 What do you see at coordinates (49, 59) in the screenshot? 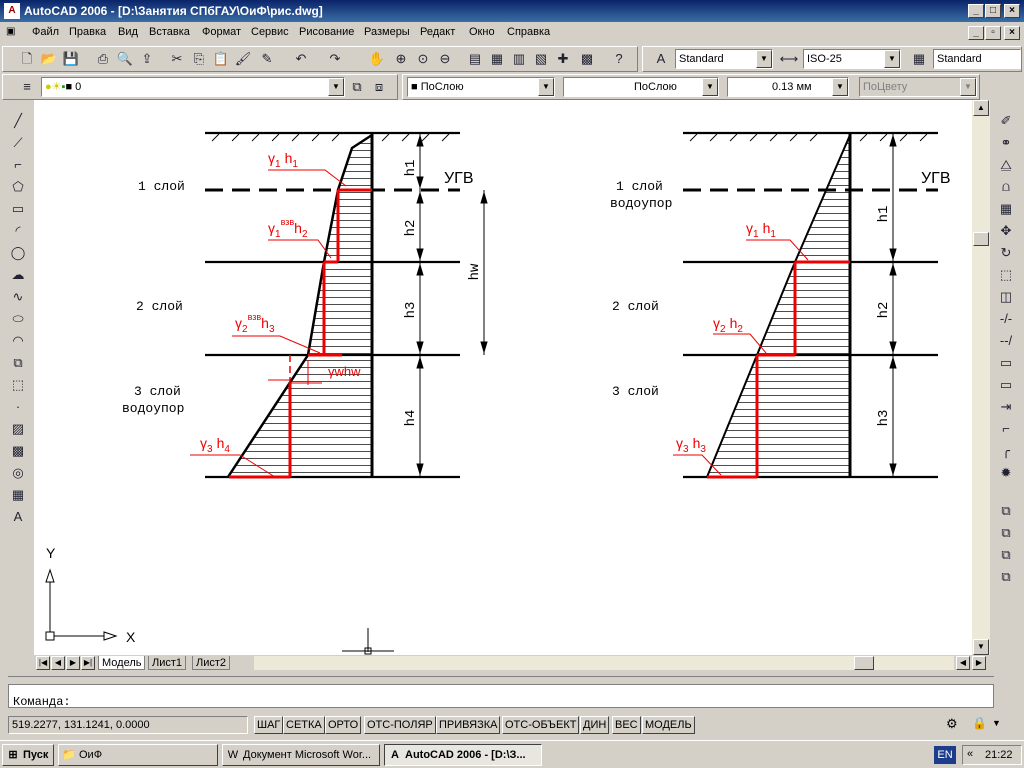
I see `open-icon: 📂` at bounding box center [49, 59].